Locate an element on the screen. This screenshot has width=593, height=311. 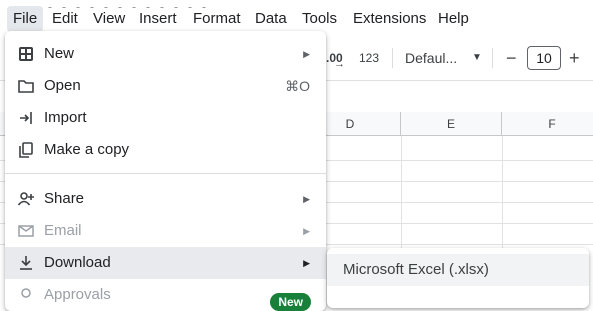
download-option-label: Microsoft Excel (.xlsx) is located at coordinates (416, 269).